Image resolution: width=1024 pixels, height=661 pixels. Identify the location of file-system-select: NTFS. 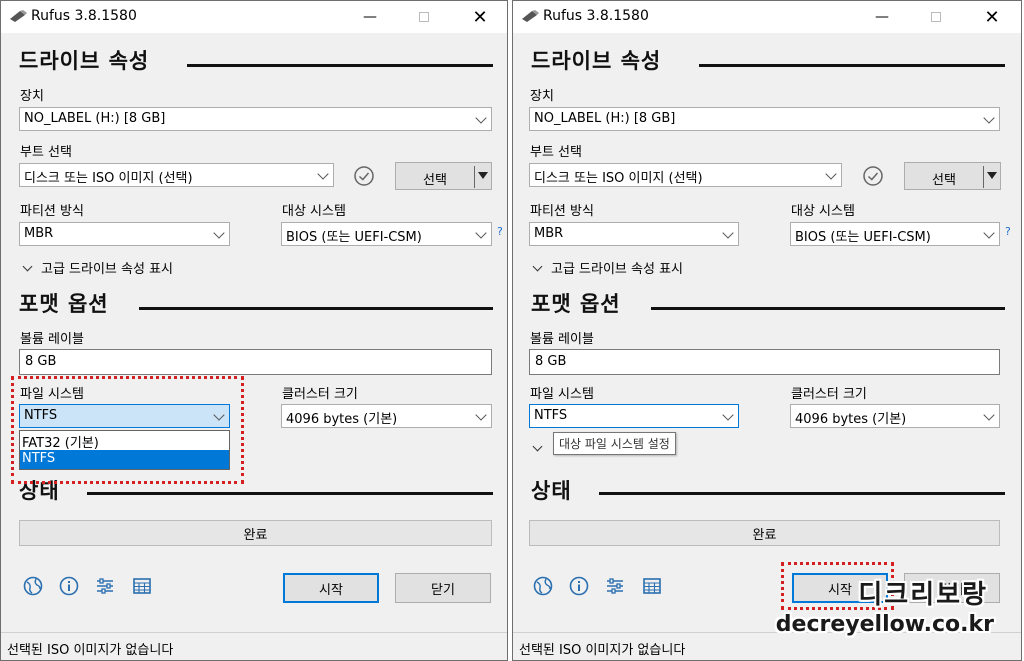
(634, 416).